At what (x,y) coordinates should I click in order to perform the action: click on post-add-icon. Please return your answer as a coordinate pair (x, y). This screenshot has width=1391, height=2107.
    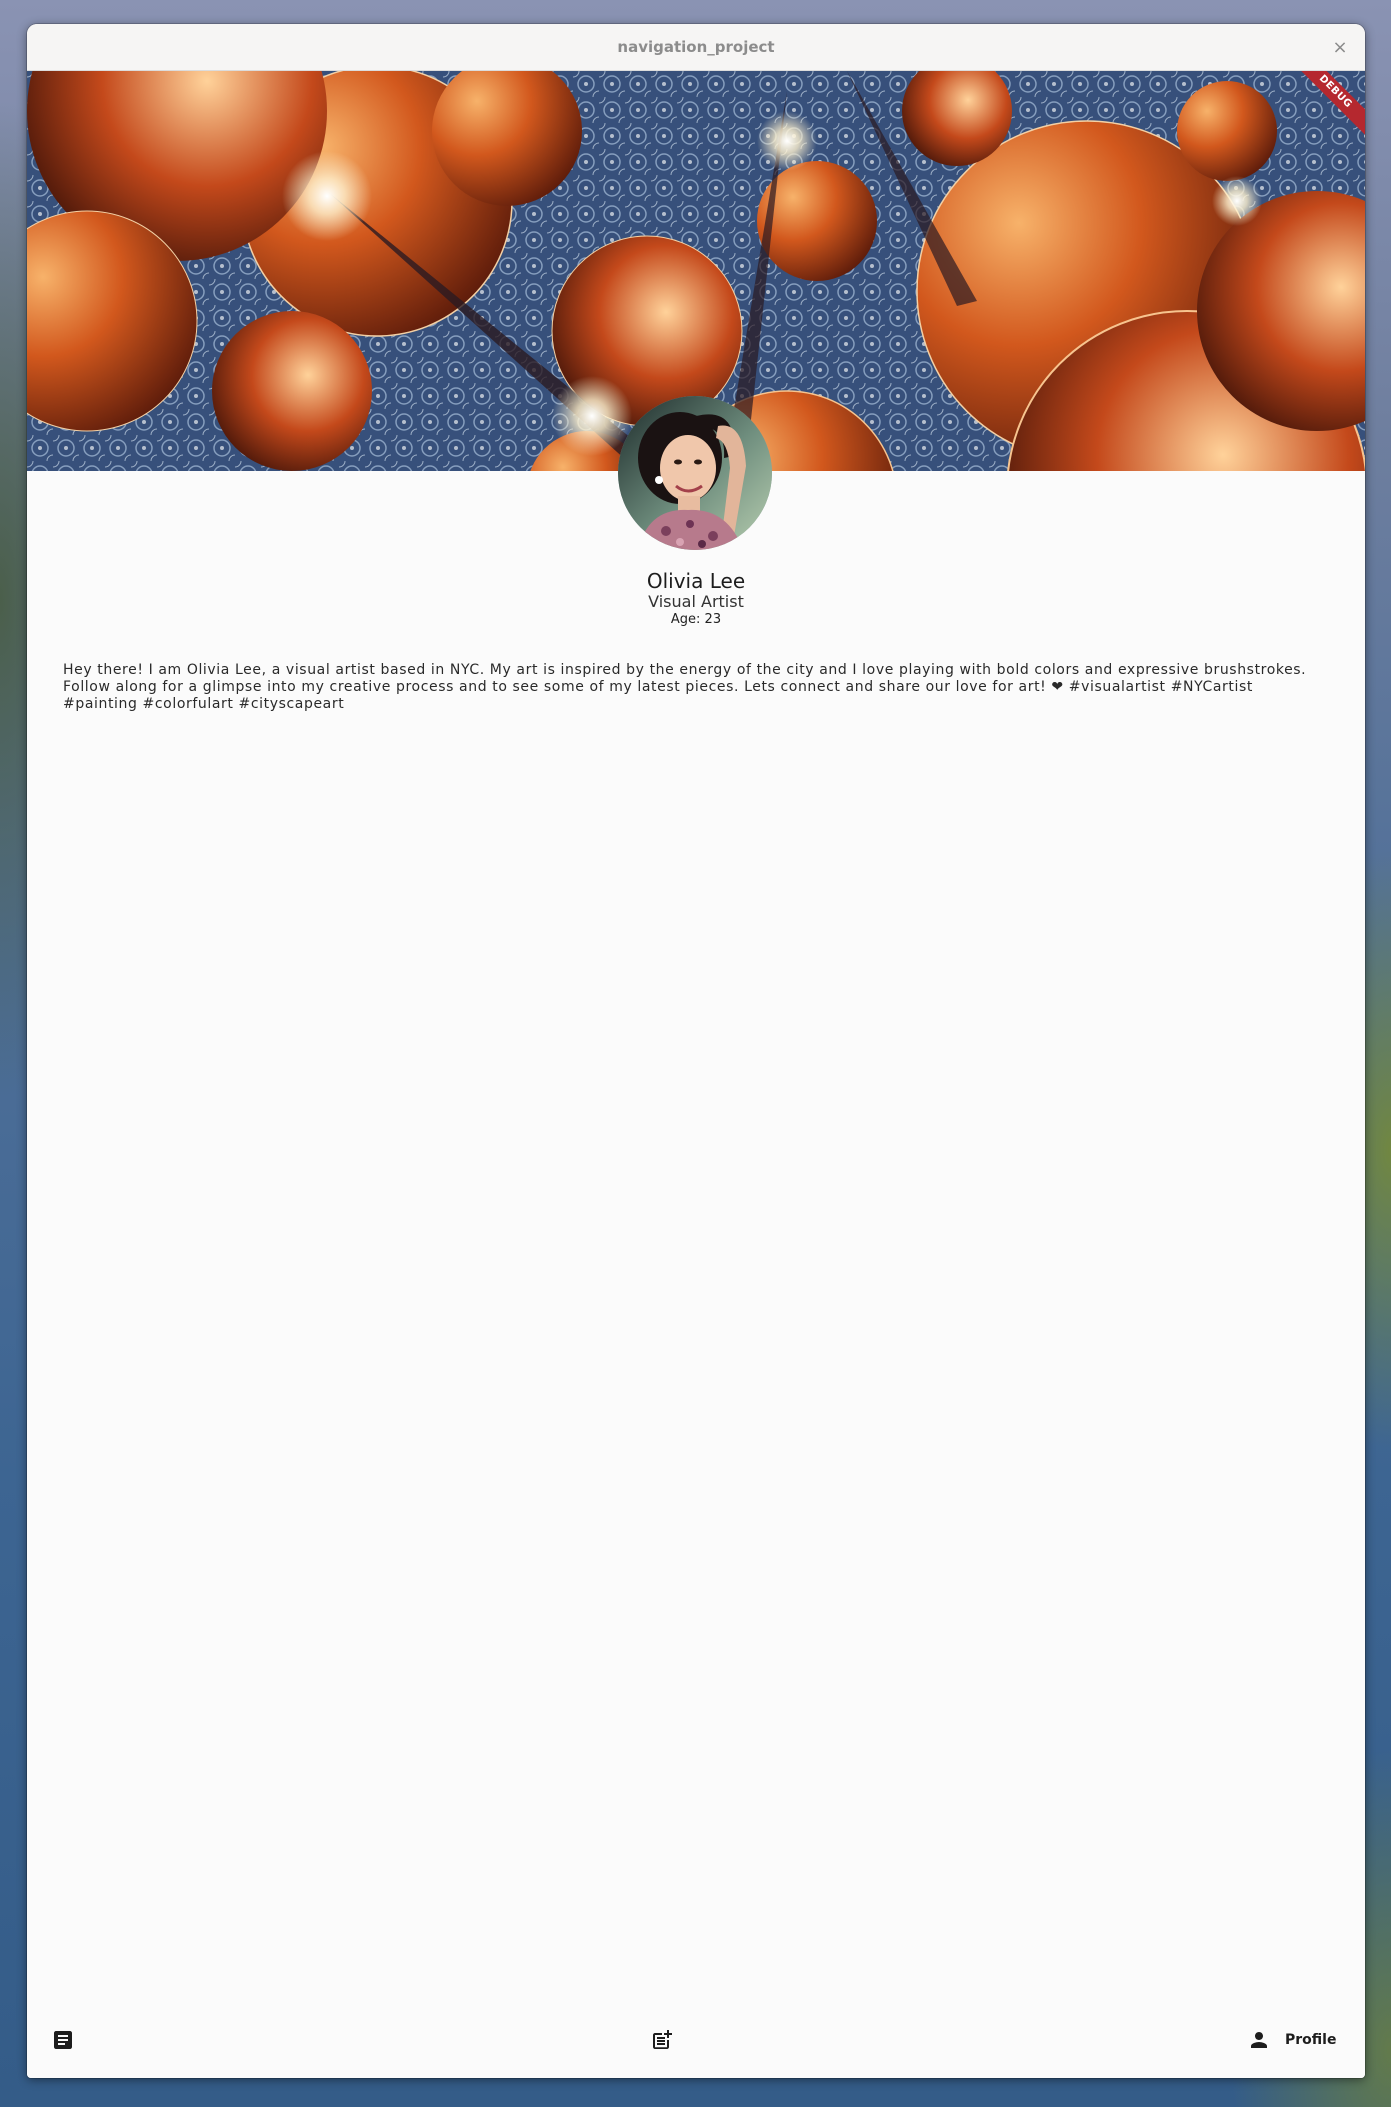
    Looking at the image, I should click on (662, 2040).